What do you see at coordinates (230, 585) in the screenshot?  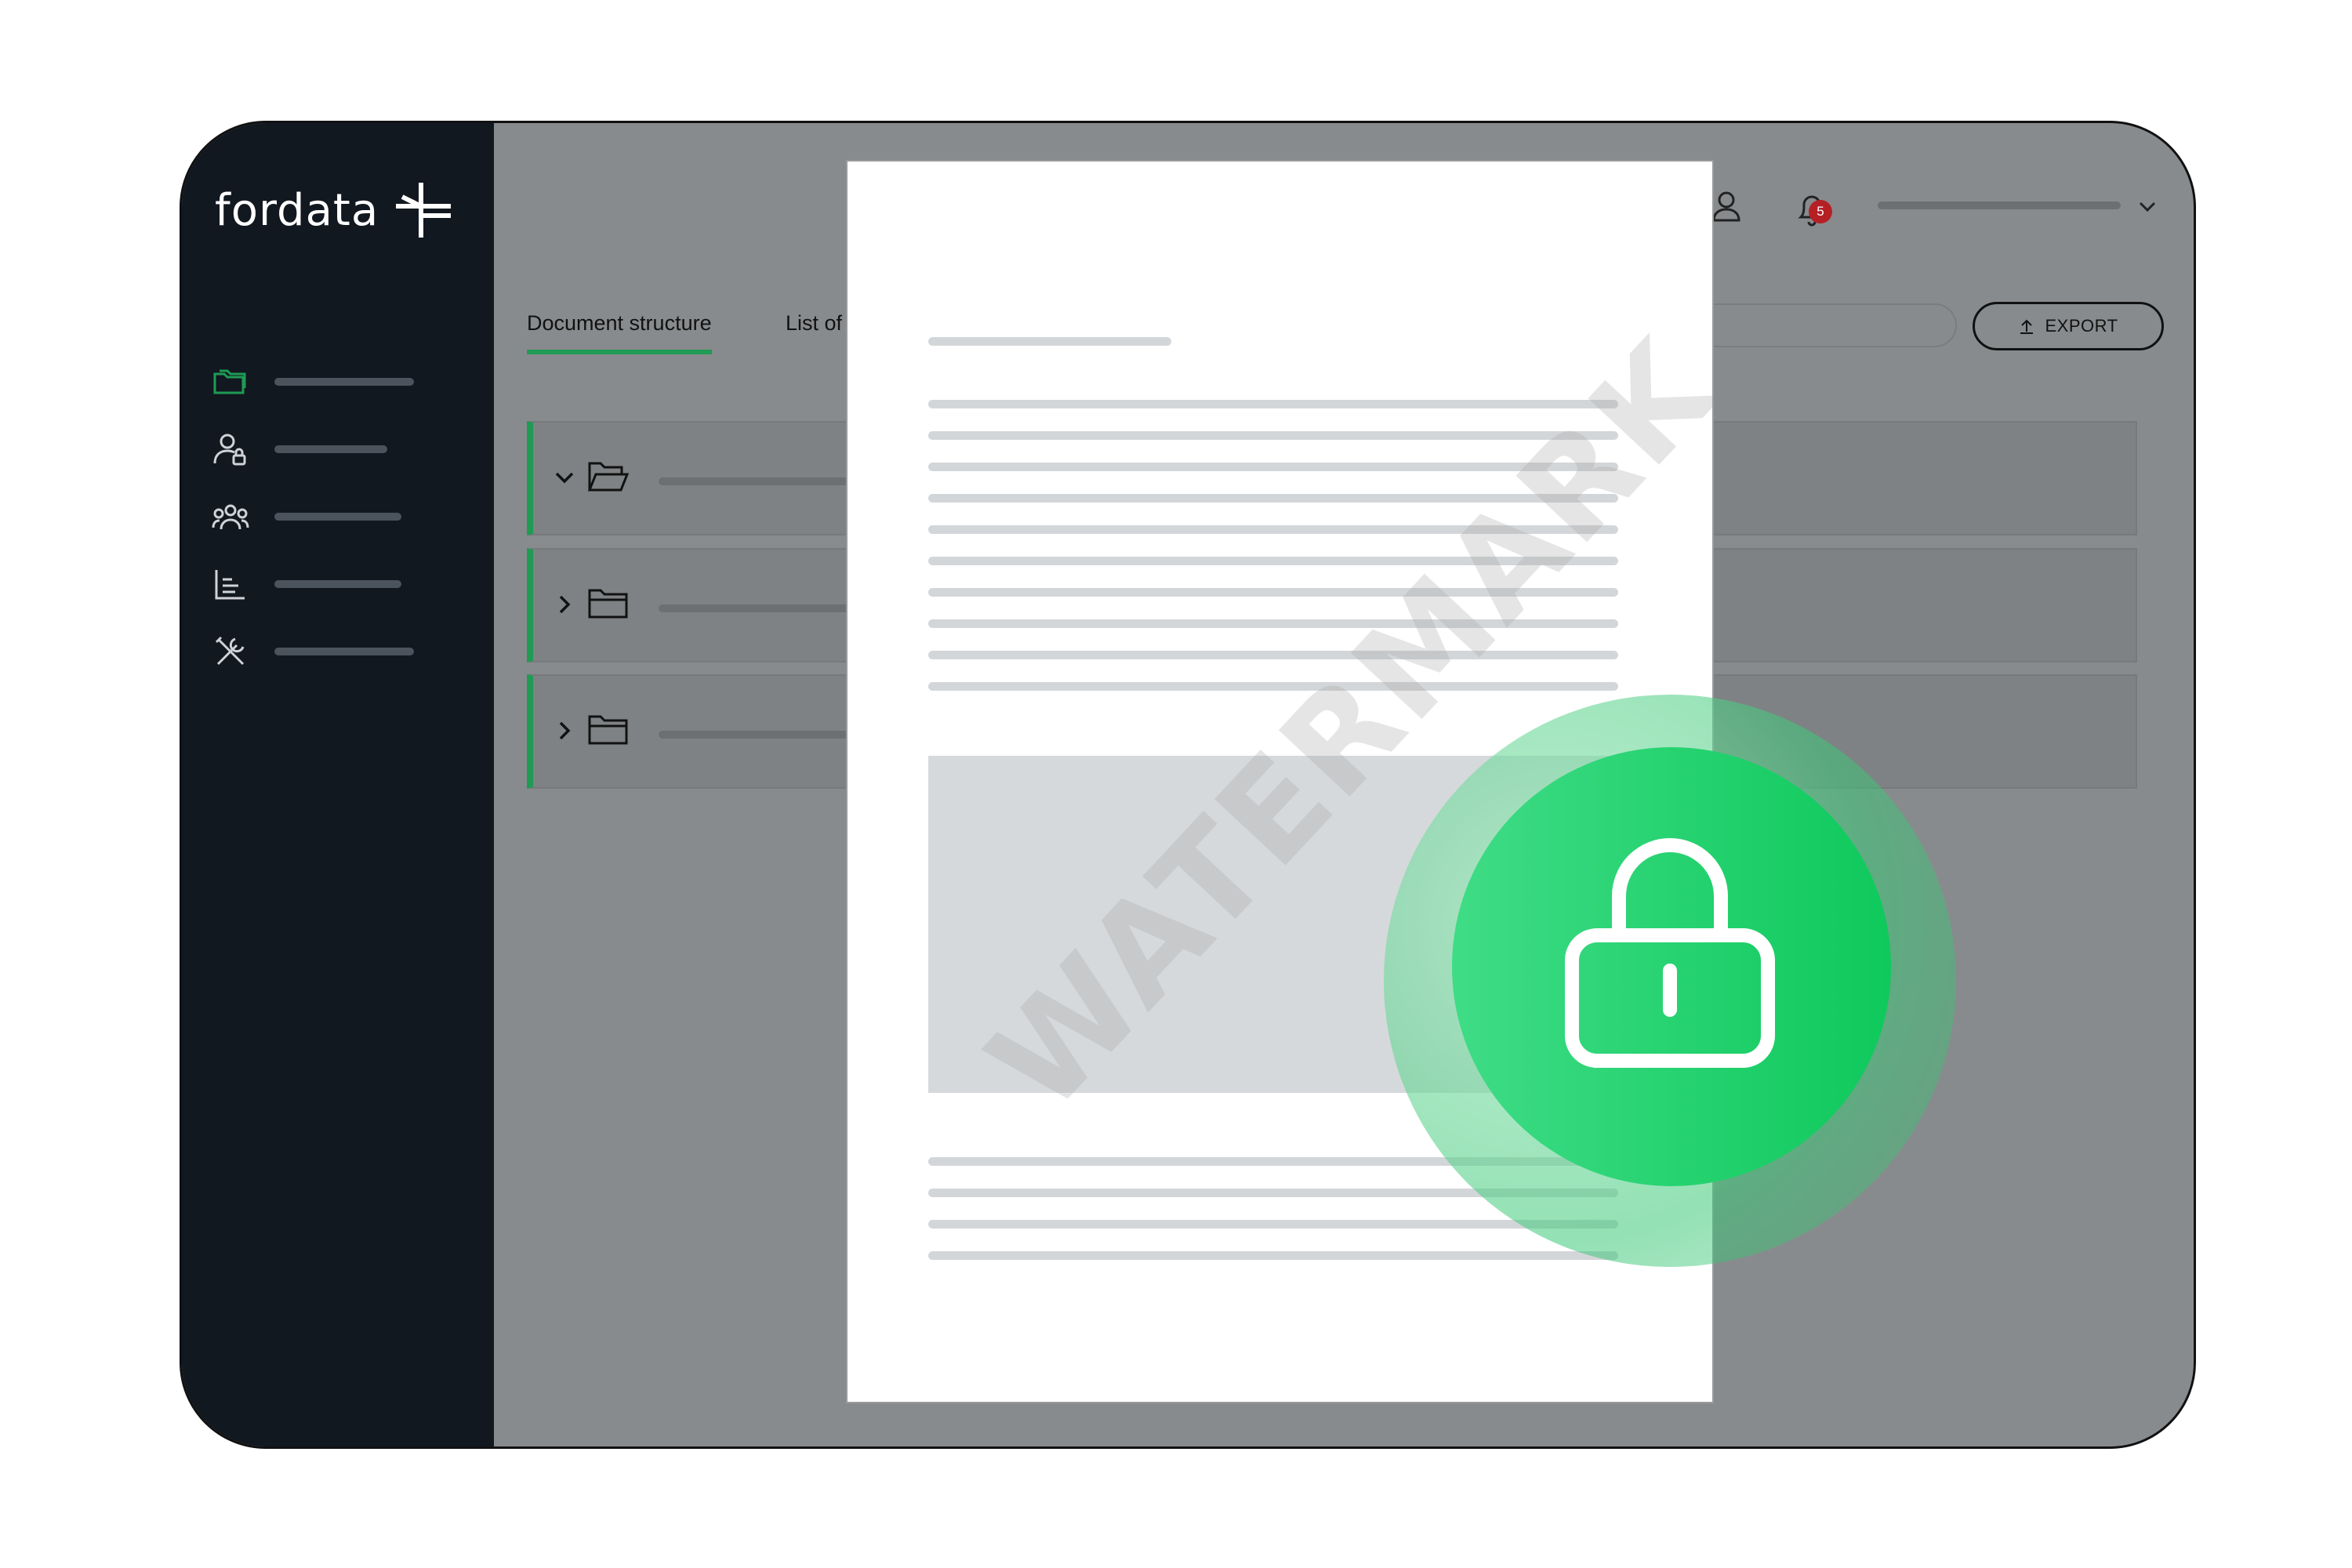 I see `report-icon` at bounding box center [230, 585].